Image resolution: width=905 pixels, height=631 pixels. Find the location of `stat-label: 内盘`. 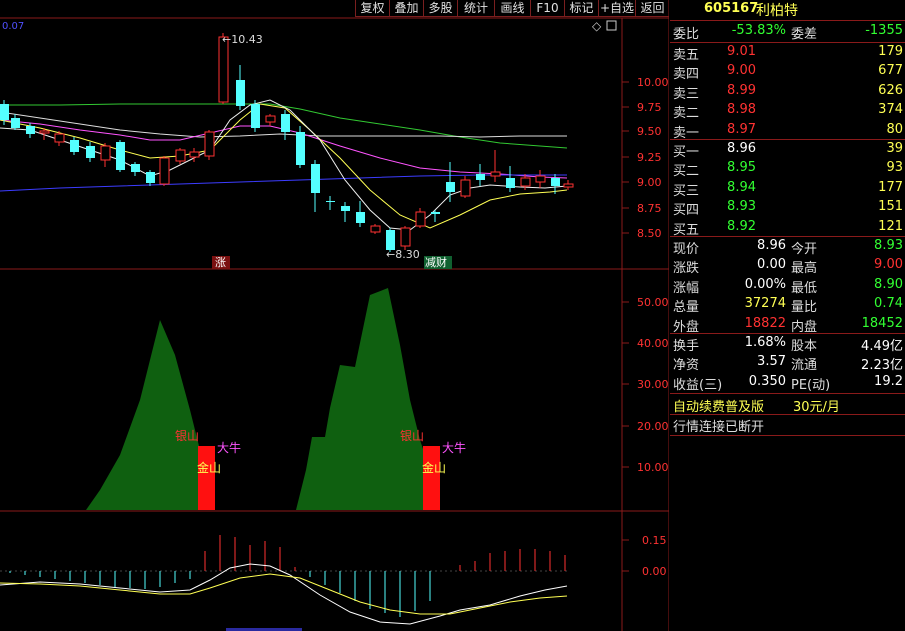

stat-label: 内盘 is located at coordinates (804, 327).